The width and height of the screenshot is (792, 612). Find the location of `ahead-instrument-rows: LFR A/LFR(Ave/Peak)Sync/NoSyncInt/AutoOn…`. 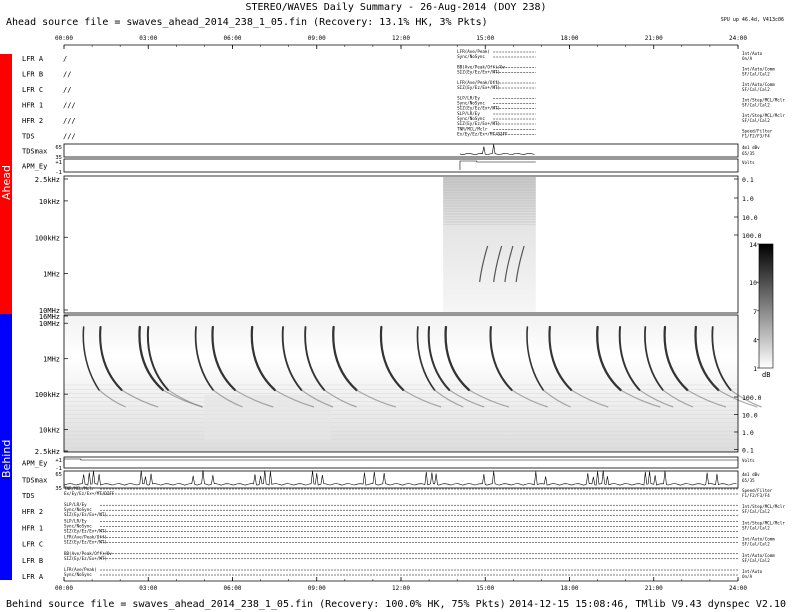

ahead-instrument-rows: LFR A/LFR(Ave/Peak)Sync/NoSyncInt/AutoOn… is located at coordinates (403, 95).